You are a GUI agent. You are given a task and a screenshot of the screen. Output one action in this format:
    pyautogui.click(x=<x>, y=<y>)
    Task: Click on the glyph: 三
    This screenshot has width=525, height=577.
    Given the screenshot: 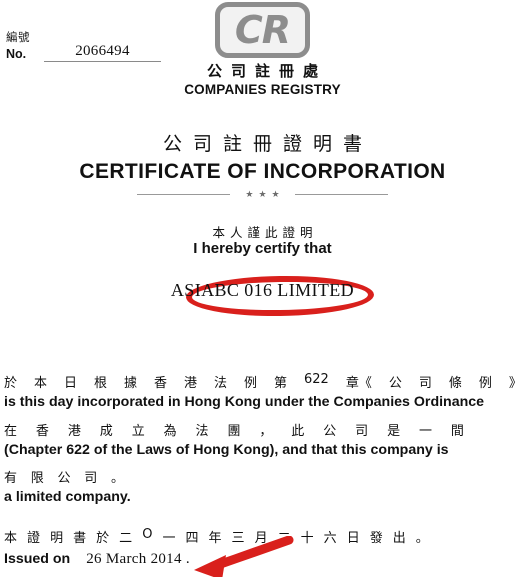 What is the action you would take?
    pyautogui.click(x=238, y=538)
    